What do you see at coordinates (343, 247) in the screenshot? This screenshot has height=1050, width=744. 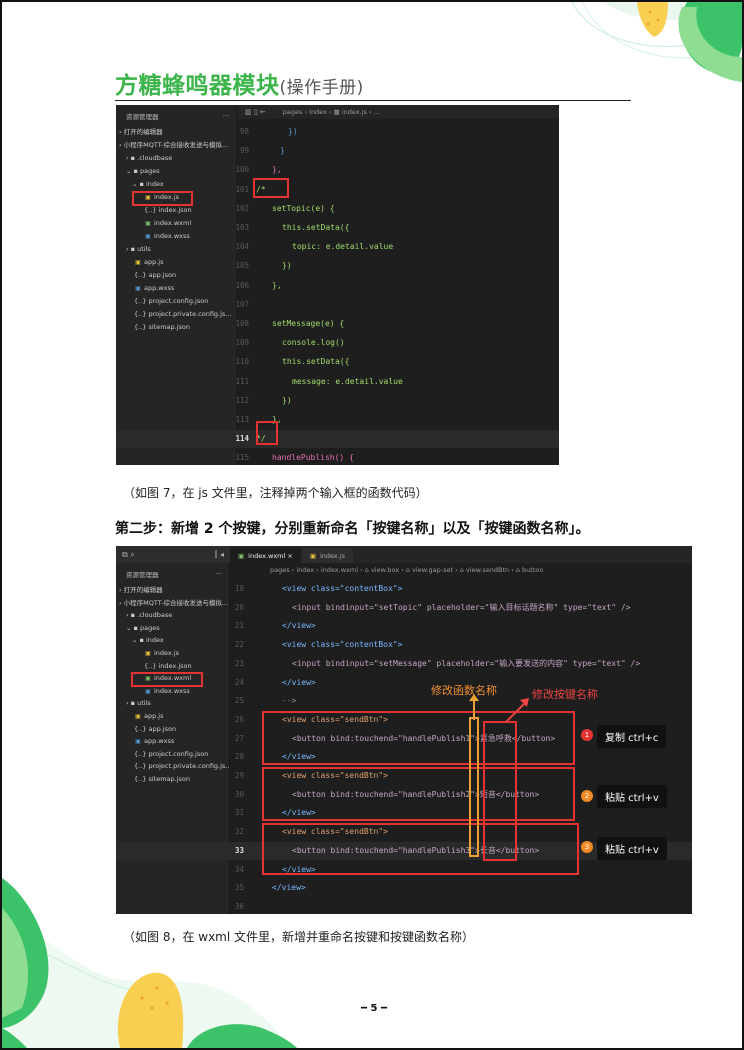 I see `code-text: topic: e.detail.value` at bounding box center [343, 247].